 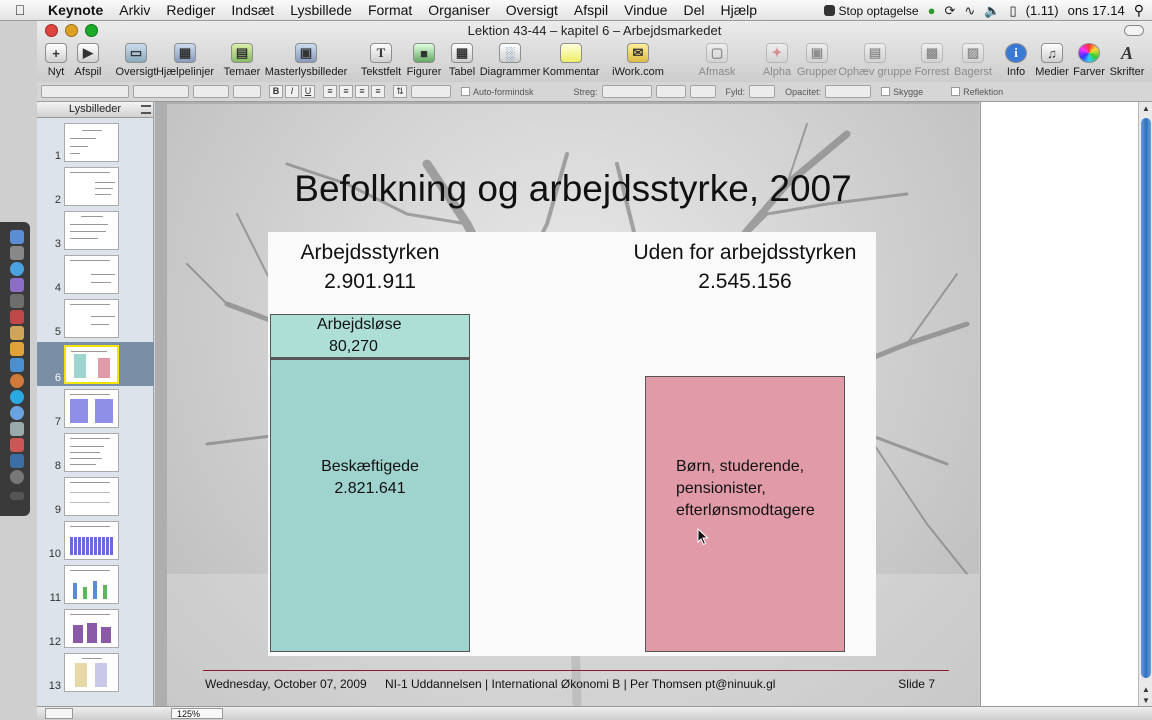 I want to click on menu-arkiv: Arkiv, so click(x=134, y=10).